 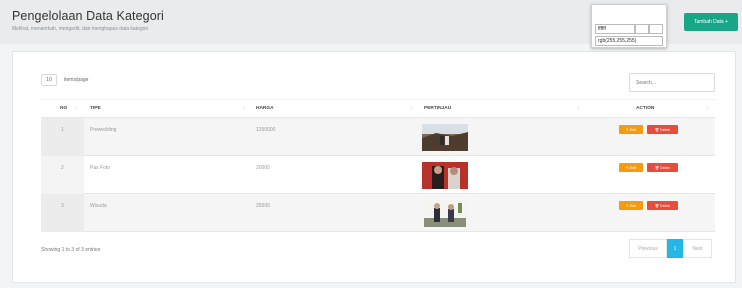 I want to click on column-header-action: ACTION, so click(x=645, y=108).